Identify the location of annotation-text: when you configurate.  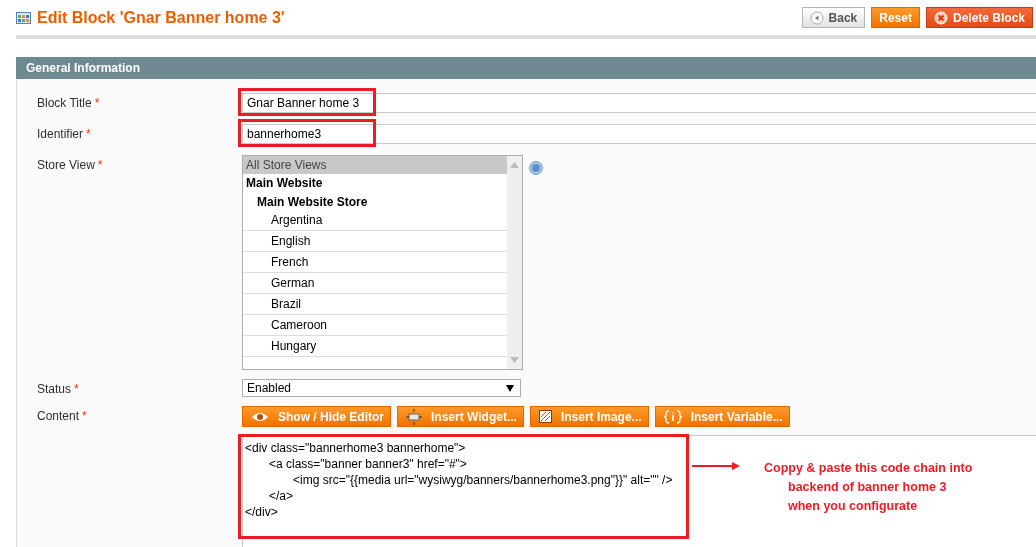
(853, 506).